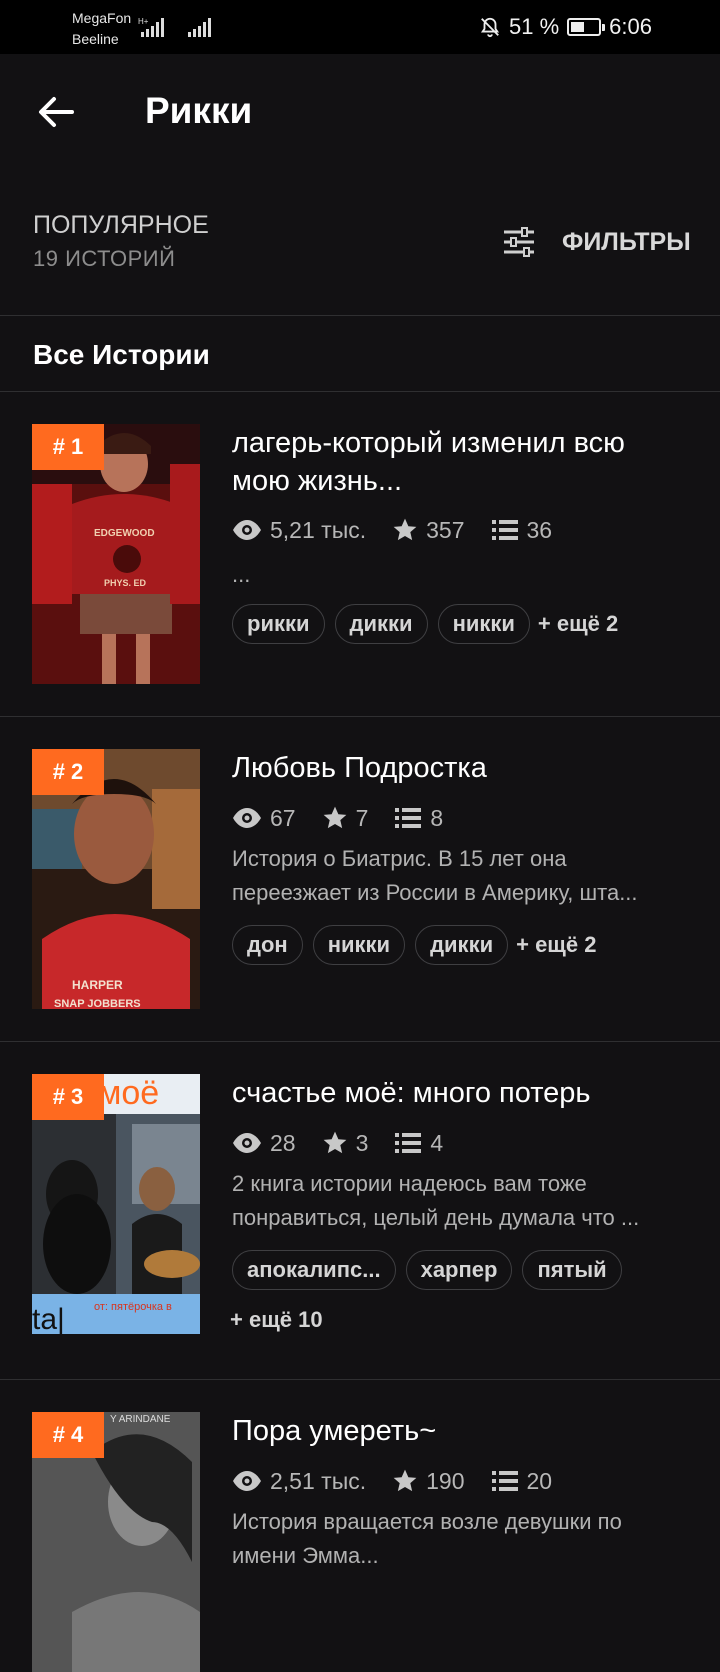  I want to click on votes-count: 357, so click(445, 529).